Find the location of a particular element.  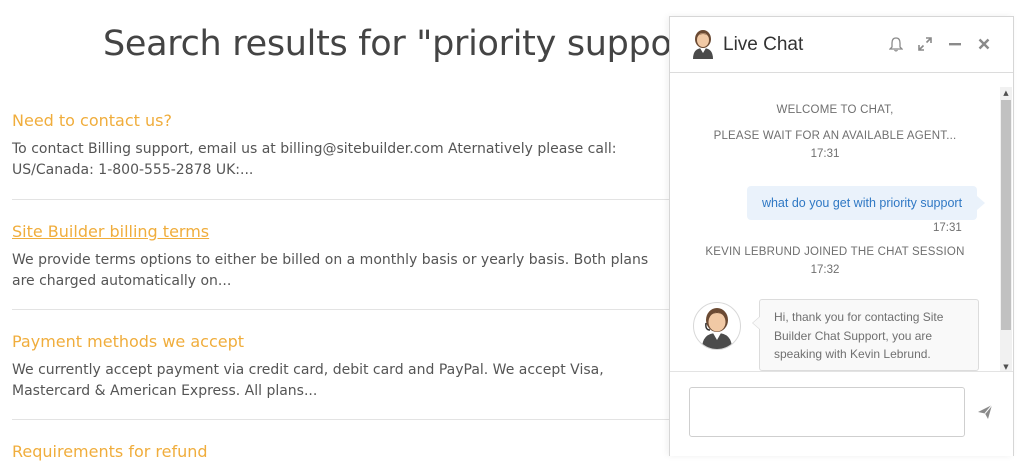

chat-title: Live Chat is located at coordinates (763, 44).